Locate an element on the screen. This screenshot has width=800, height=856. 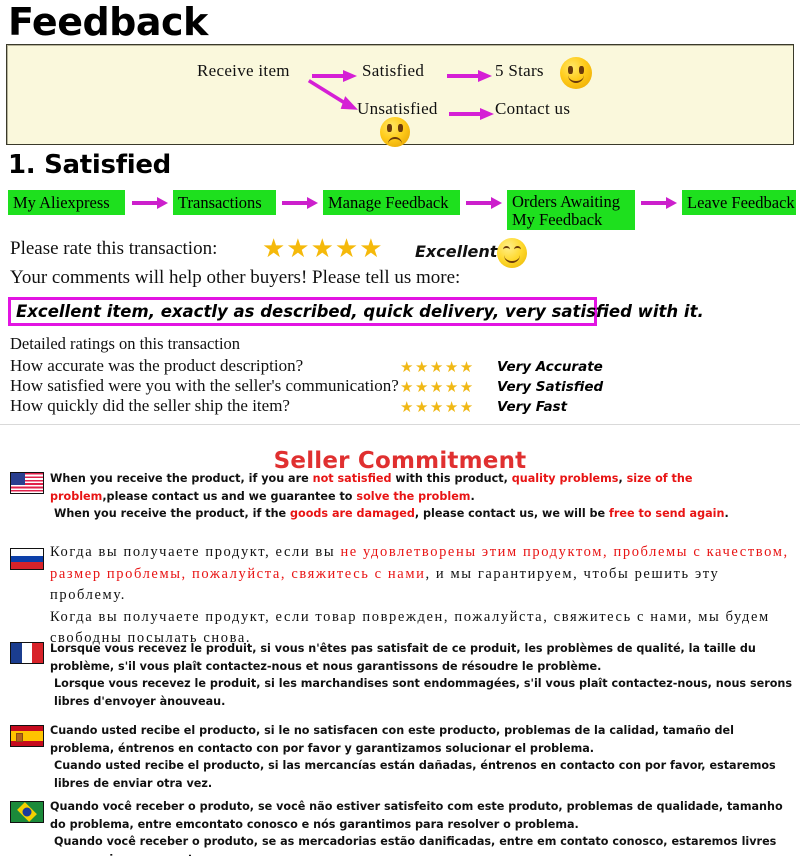
flow-row-five-stars: 5 Stars is located at coordinates (519, 71).